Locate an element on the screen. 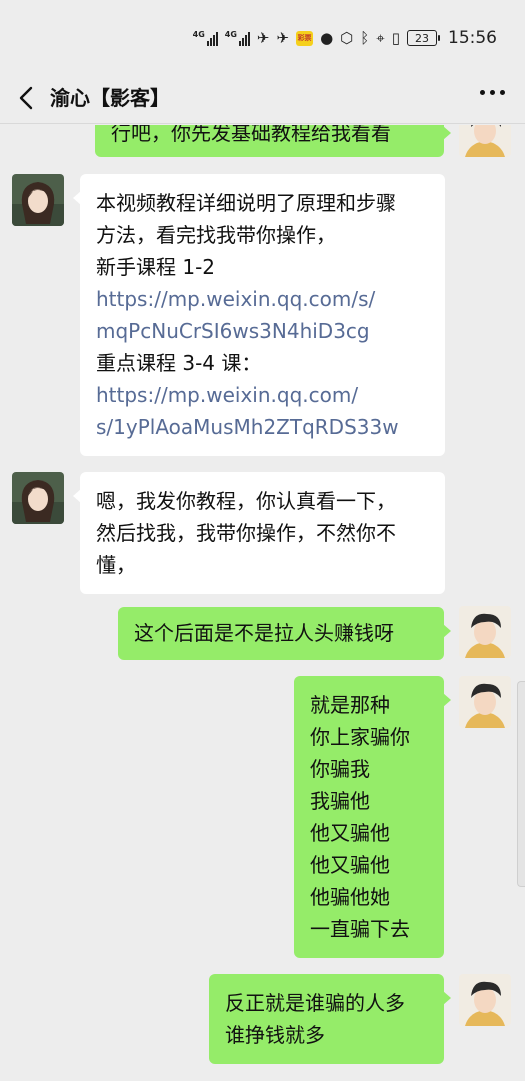 The height and width of the screenshot is (1081, 525). chevron-left-icon is located at coordinates (26, 98).